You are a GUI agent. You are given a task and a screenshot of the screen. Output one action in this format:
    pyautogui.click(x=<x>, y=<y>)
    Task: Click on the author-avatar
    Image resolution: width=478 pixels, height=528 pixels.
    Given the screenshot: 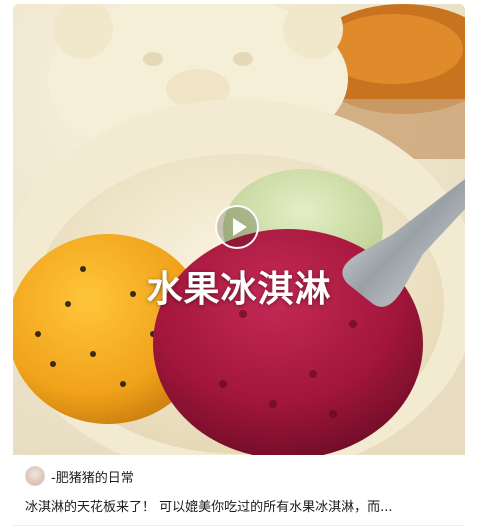 What is the action you would take?
    pyautogui.click(x=35, y=476)
    